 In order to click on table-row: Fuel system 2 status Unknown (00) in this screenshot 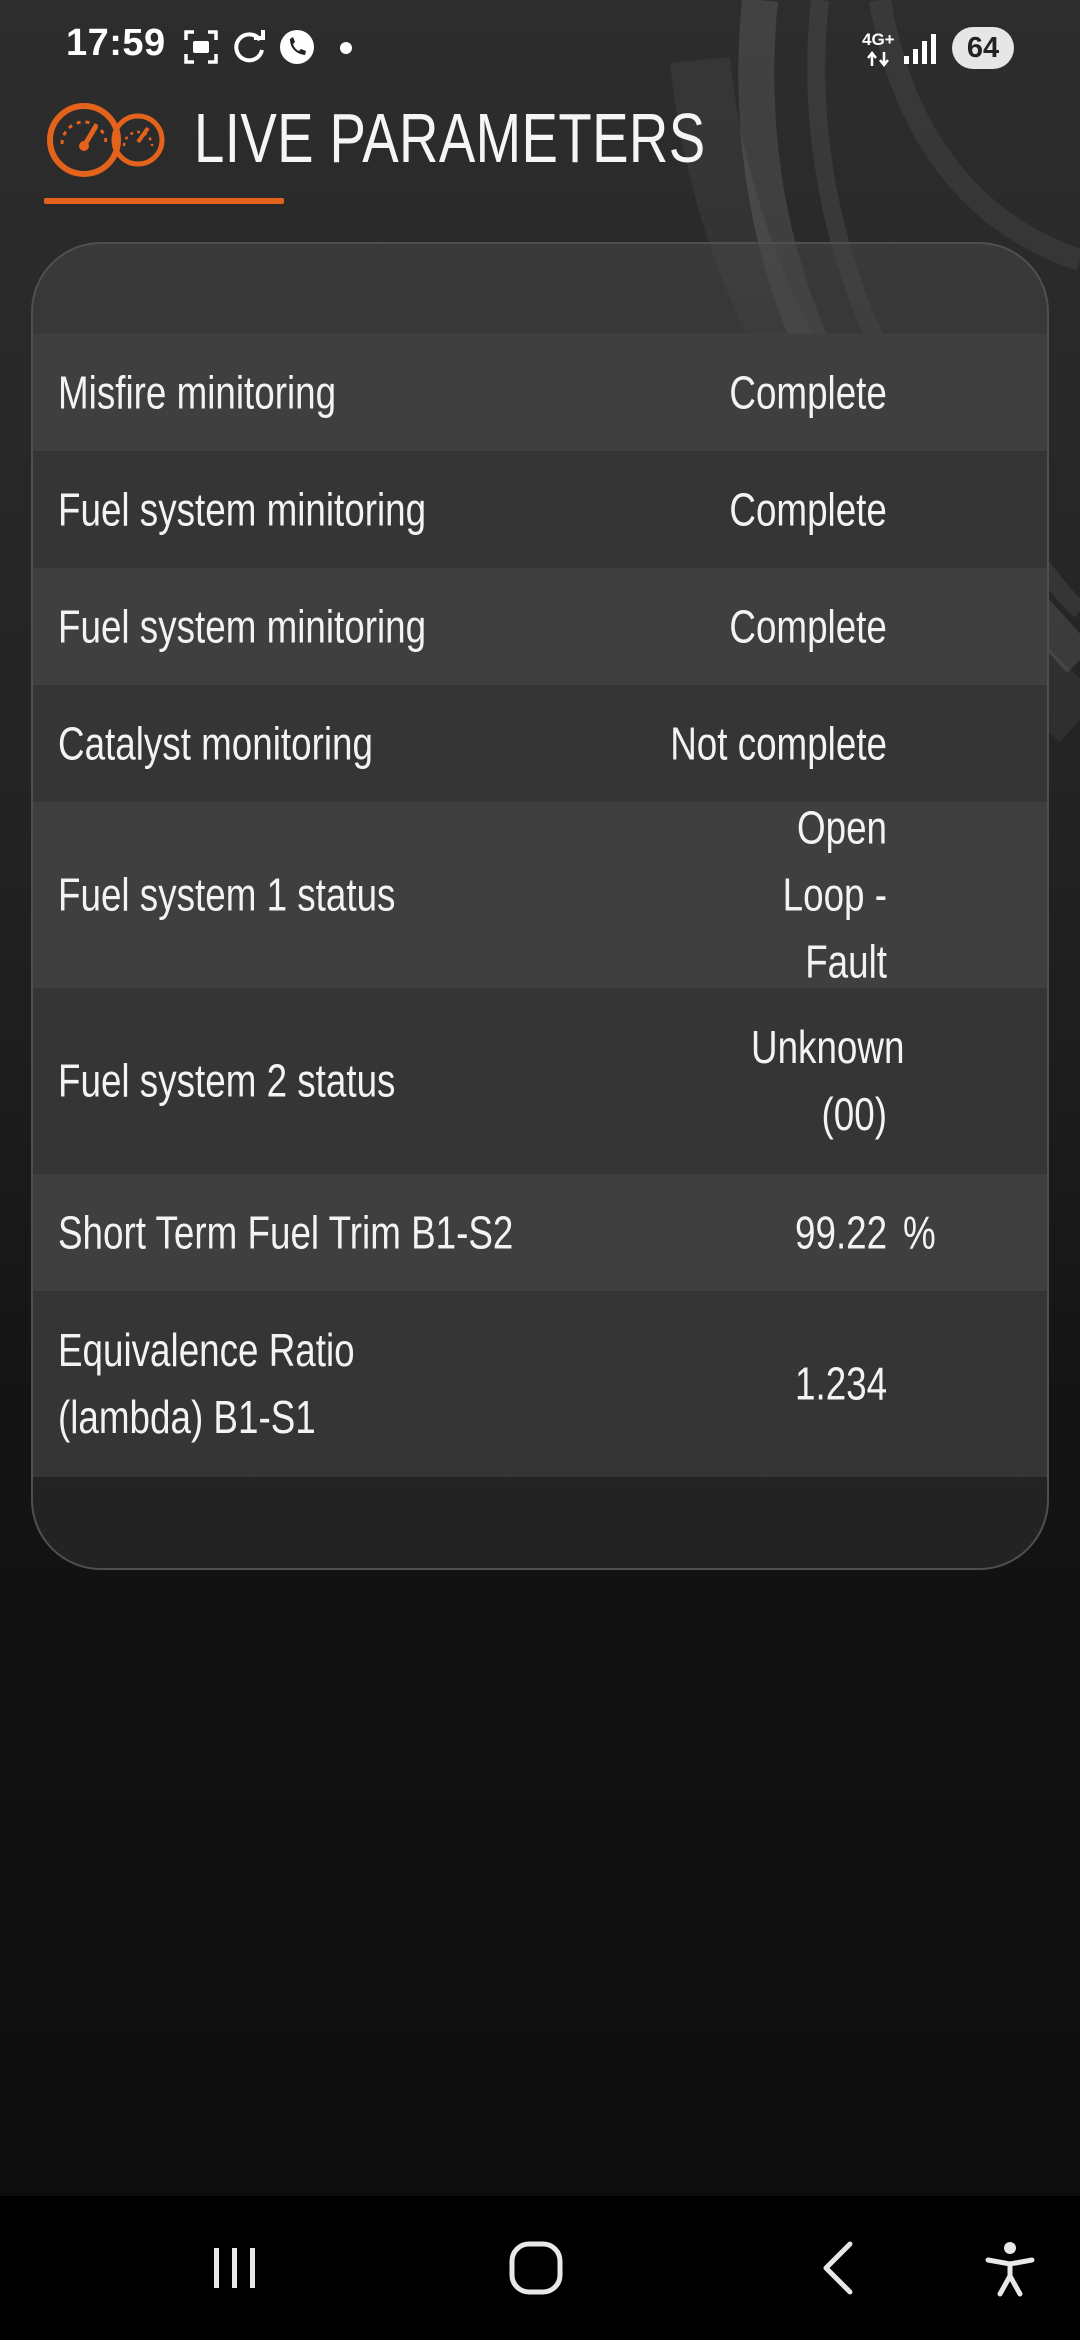, I will do `click(540, 1081)`.